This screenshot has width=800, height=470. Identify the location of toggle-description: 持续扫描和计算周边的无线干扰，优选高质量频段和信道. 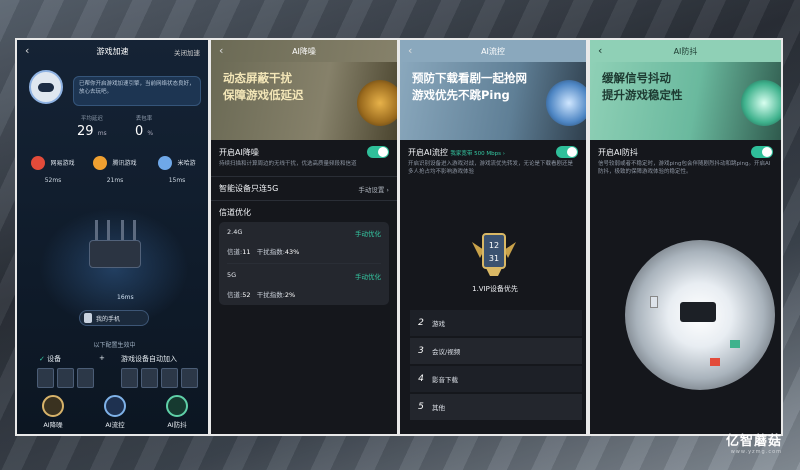
(288, 164).